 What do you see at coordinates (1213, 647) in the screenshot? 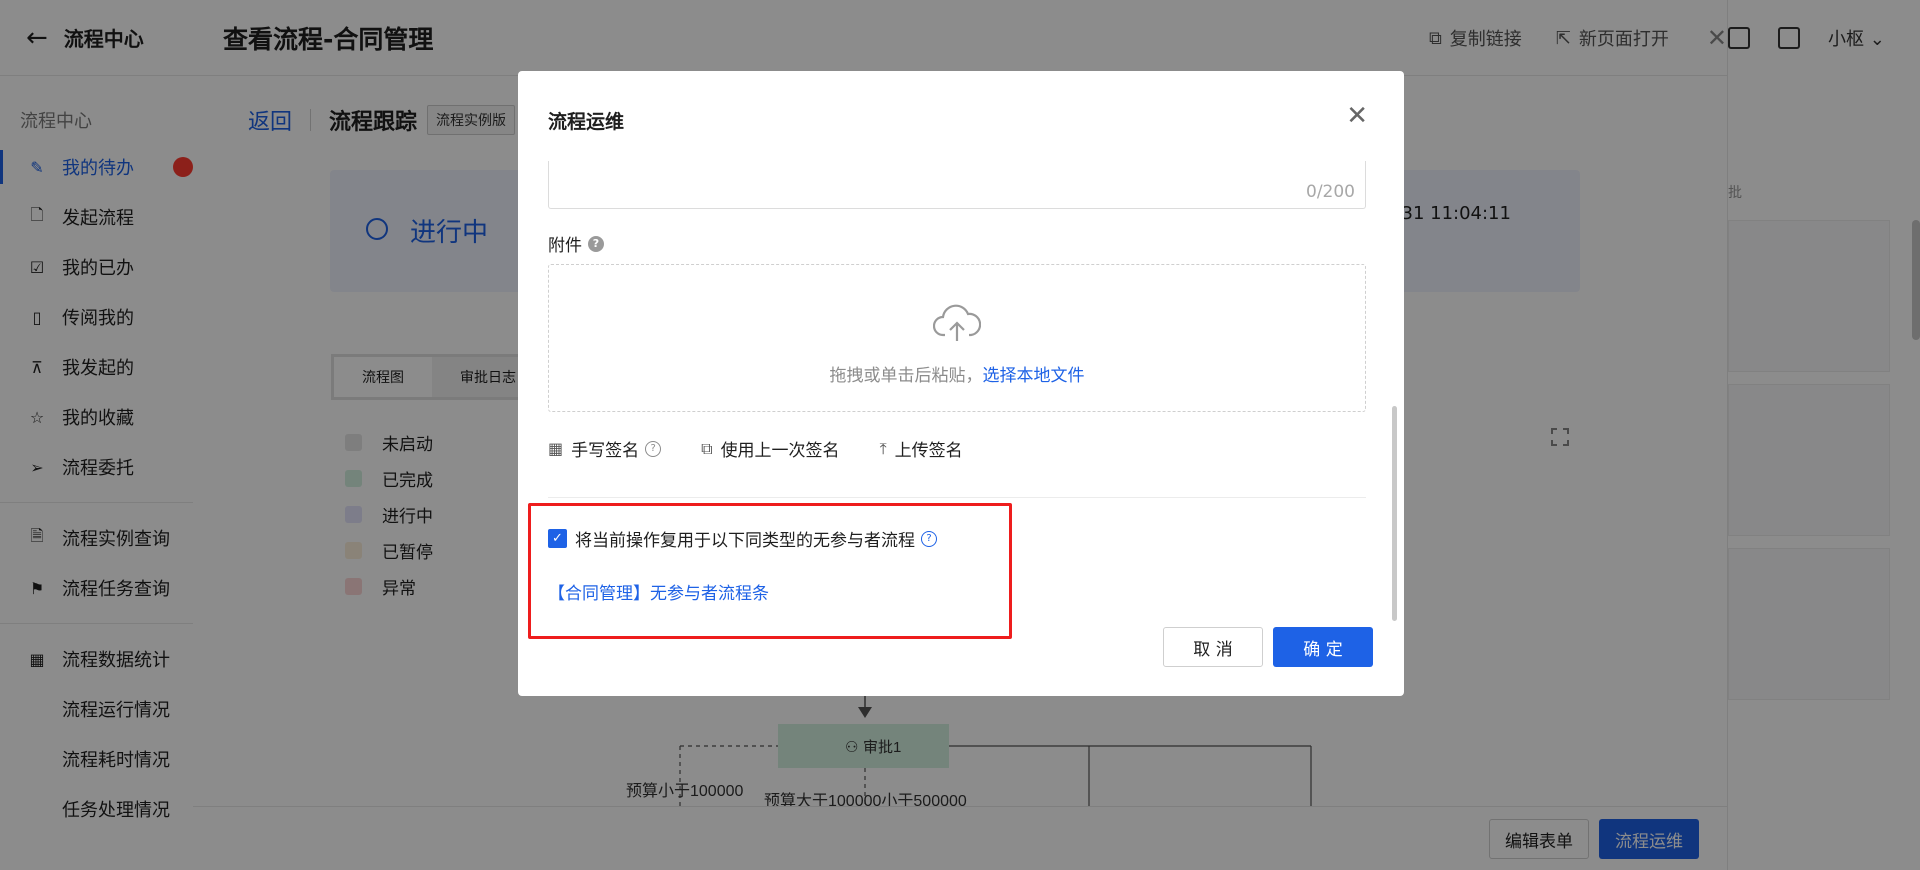
I see `cancel-button: 取 消` at bounding box center [1213, 647].